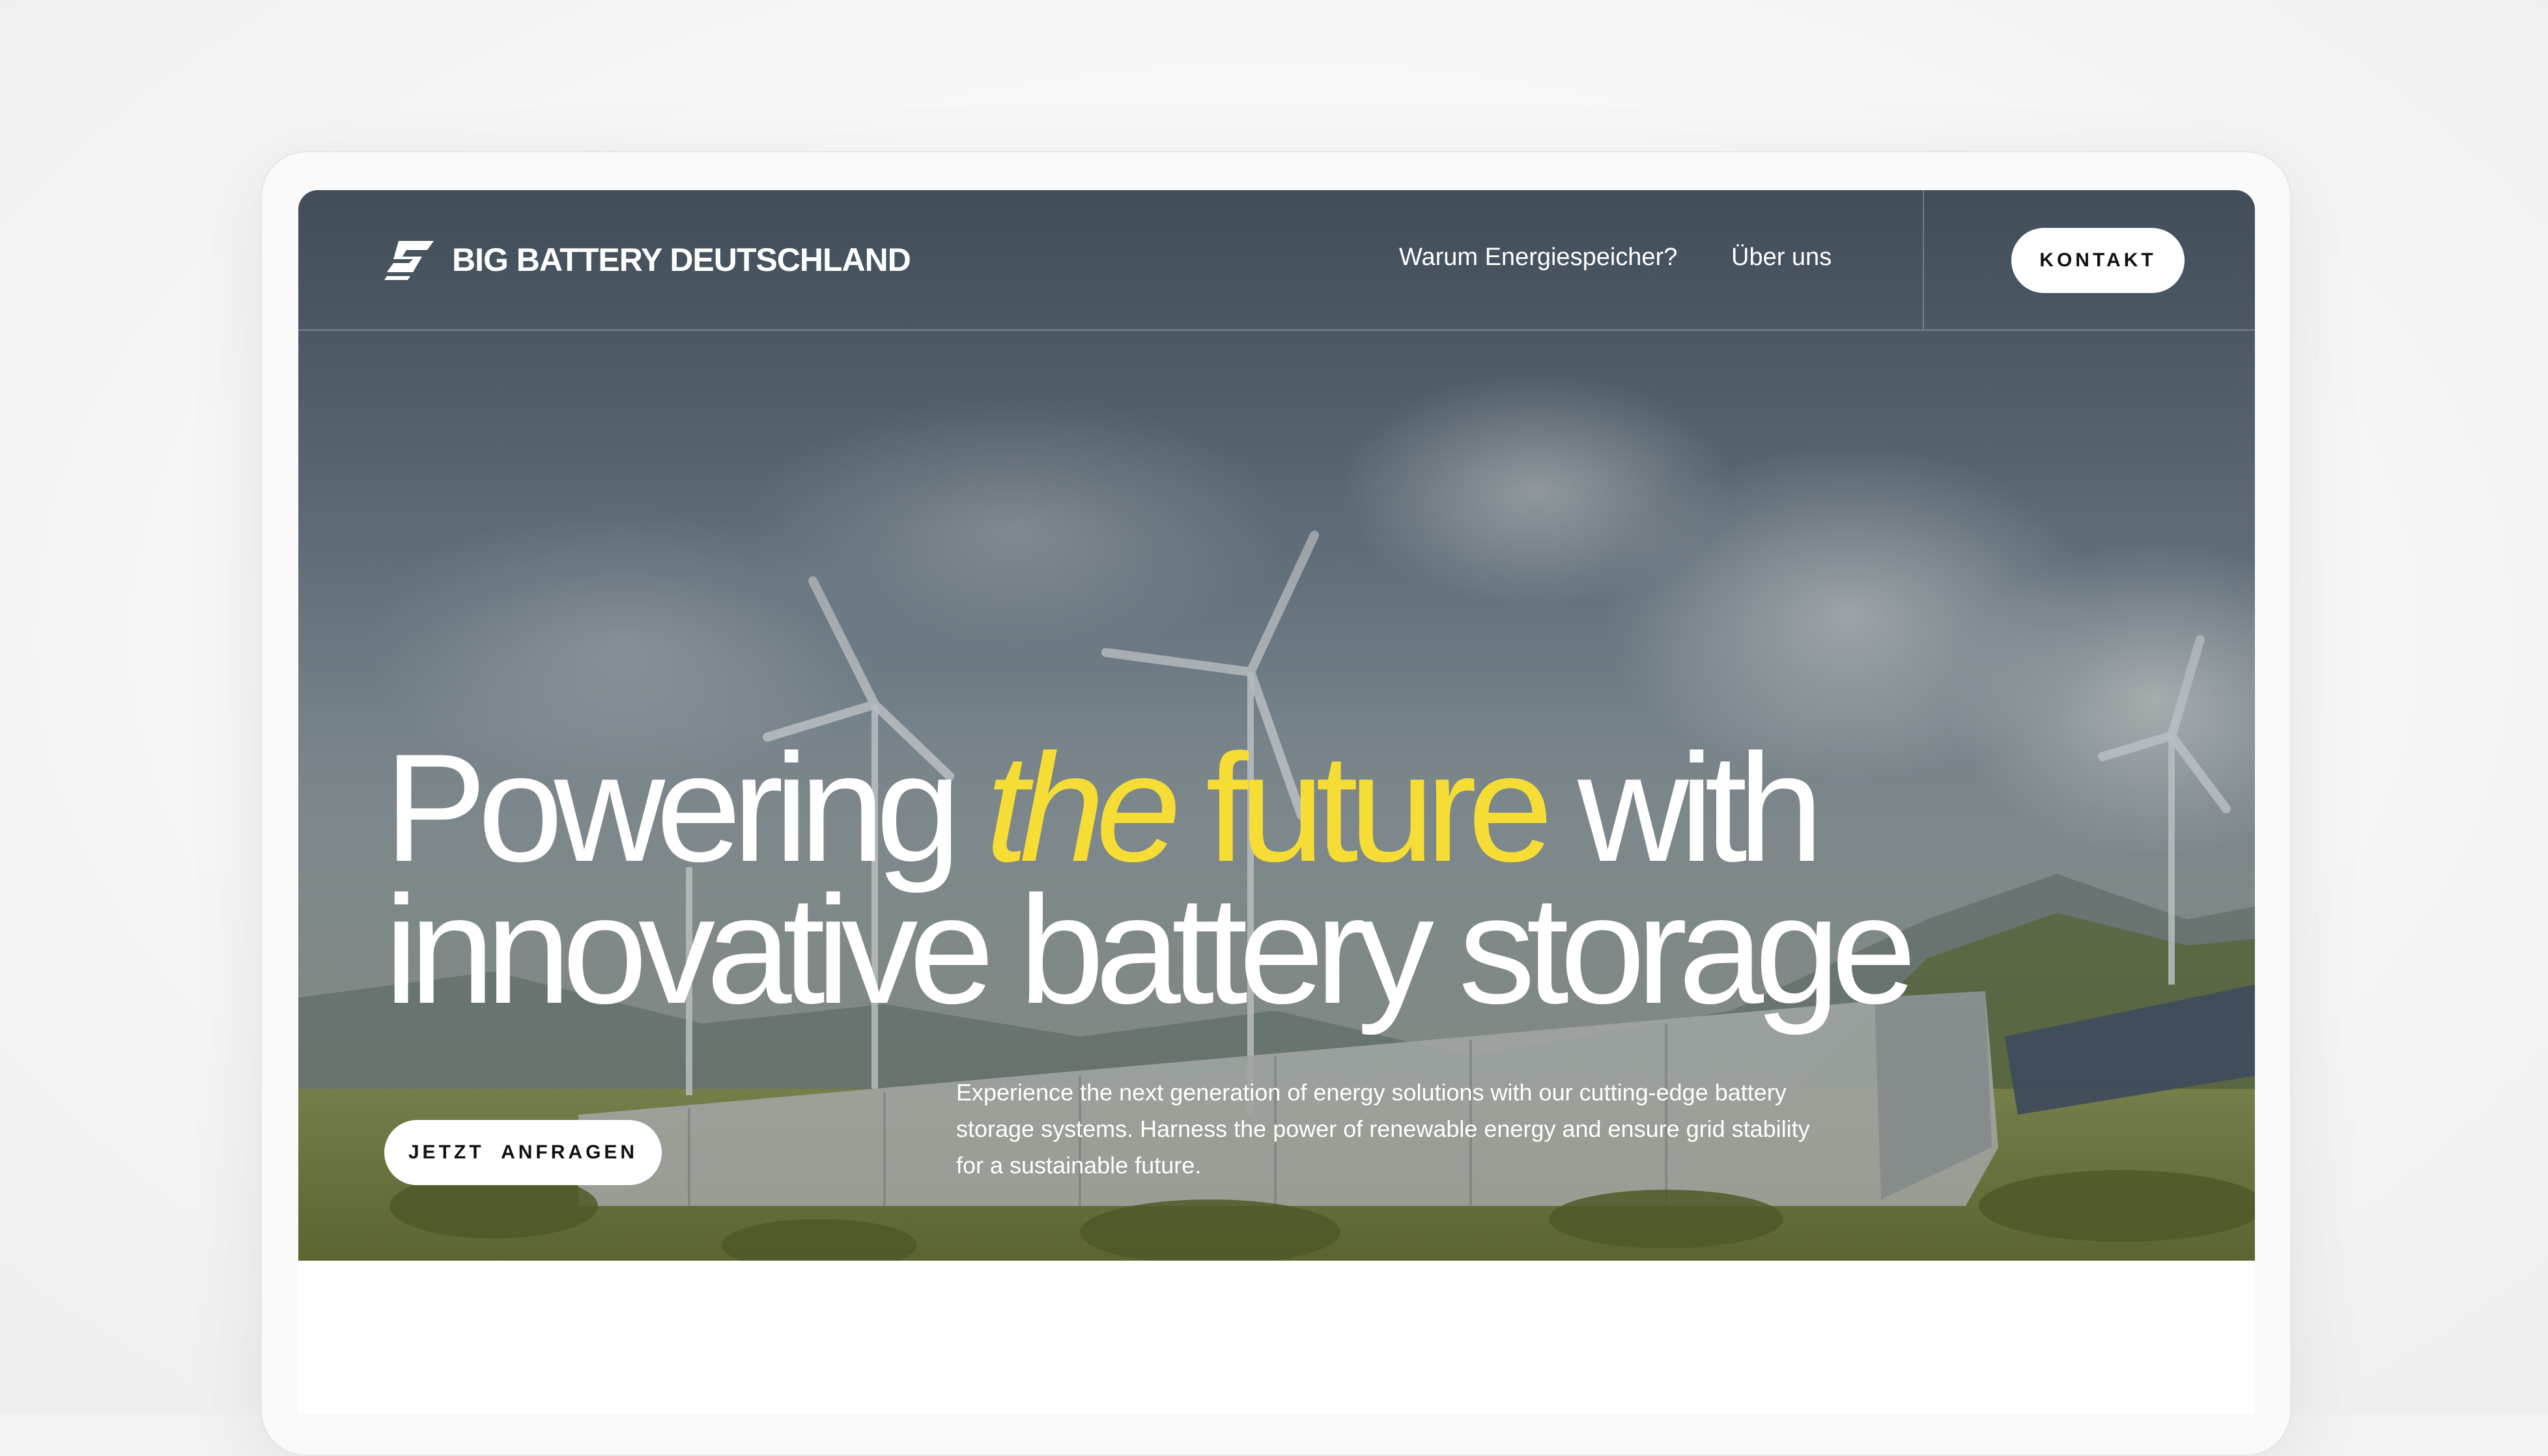 This screenshot has width=2548, height=1456. What do you see at coordinates (1924, 260) in the screenshot?
I see `nav-divider` at bounding box center [1924, 260].